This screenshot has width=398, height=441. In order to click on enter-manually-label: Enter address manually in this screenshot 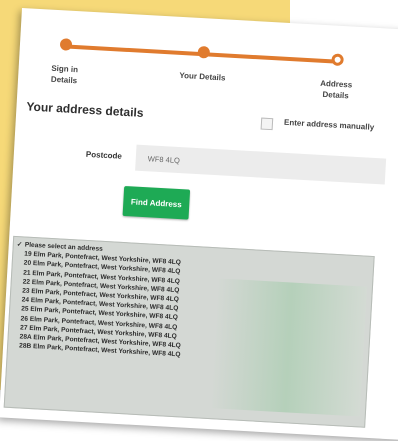, I will do `click(329, 125)`.